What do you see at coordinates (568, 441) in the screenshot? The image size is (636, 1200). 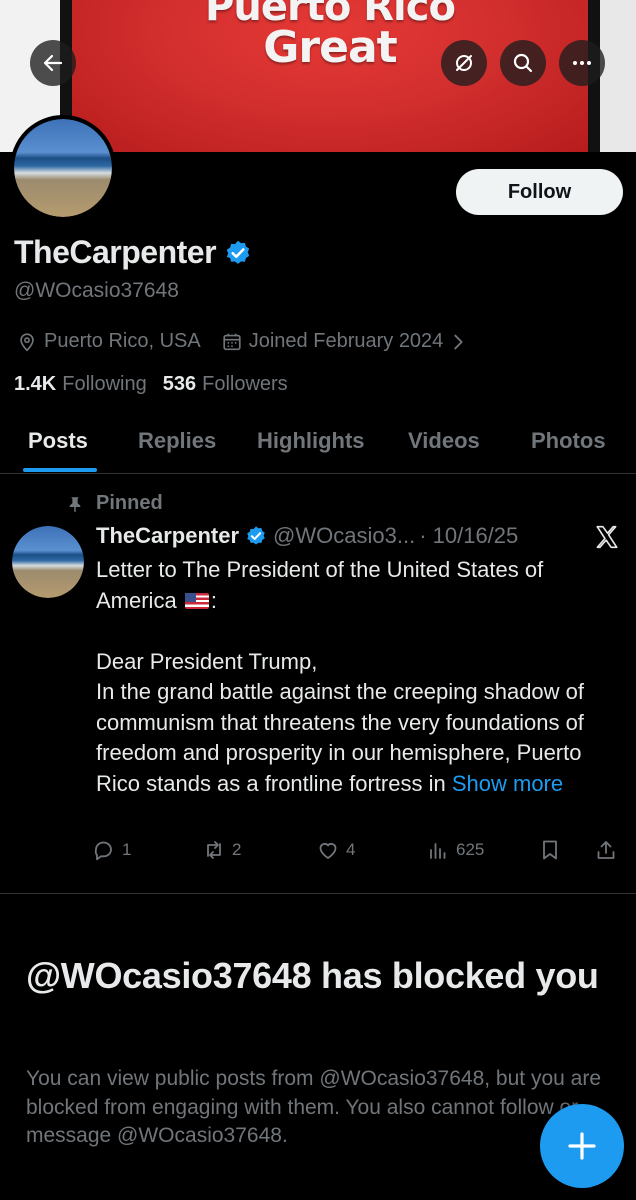 I see `tab-photos: Photos` at bounding box center [568, 441].